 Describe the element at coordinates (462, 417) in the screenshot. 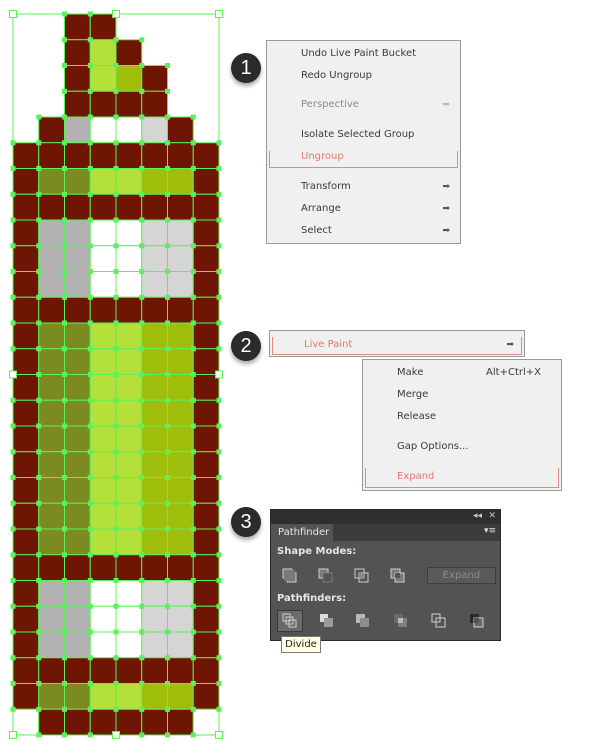

I see `menu-item-release: Release` at that location.